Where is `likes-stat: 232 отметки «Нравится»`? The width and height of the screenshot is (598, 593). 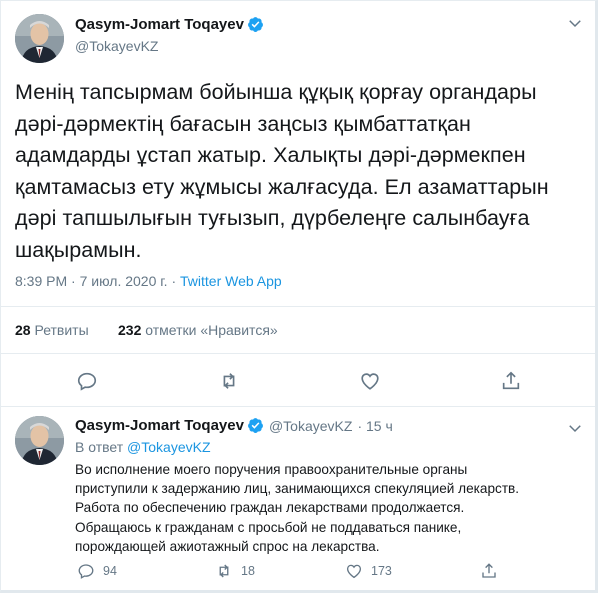 likes-stat: 232 отметки «Нравится» is located at coordinates (198, 330).